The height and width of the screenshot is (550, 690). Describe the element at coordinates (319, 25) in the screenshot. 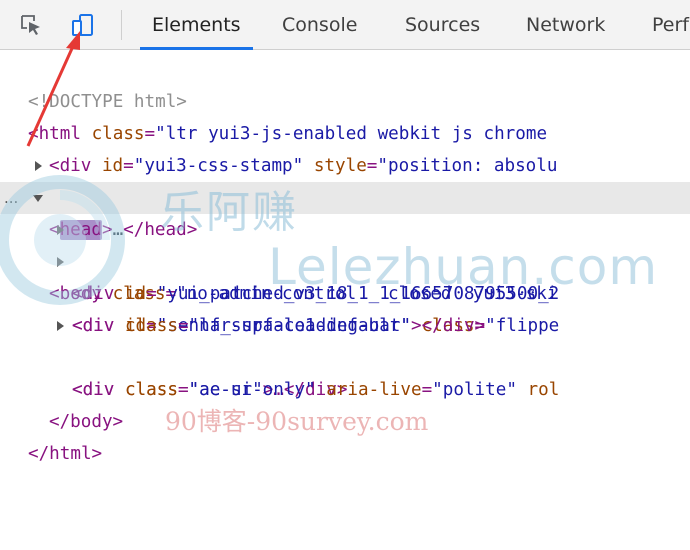

I see `tab-console: Console` at that location.